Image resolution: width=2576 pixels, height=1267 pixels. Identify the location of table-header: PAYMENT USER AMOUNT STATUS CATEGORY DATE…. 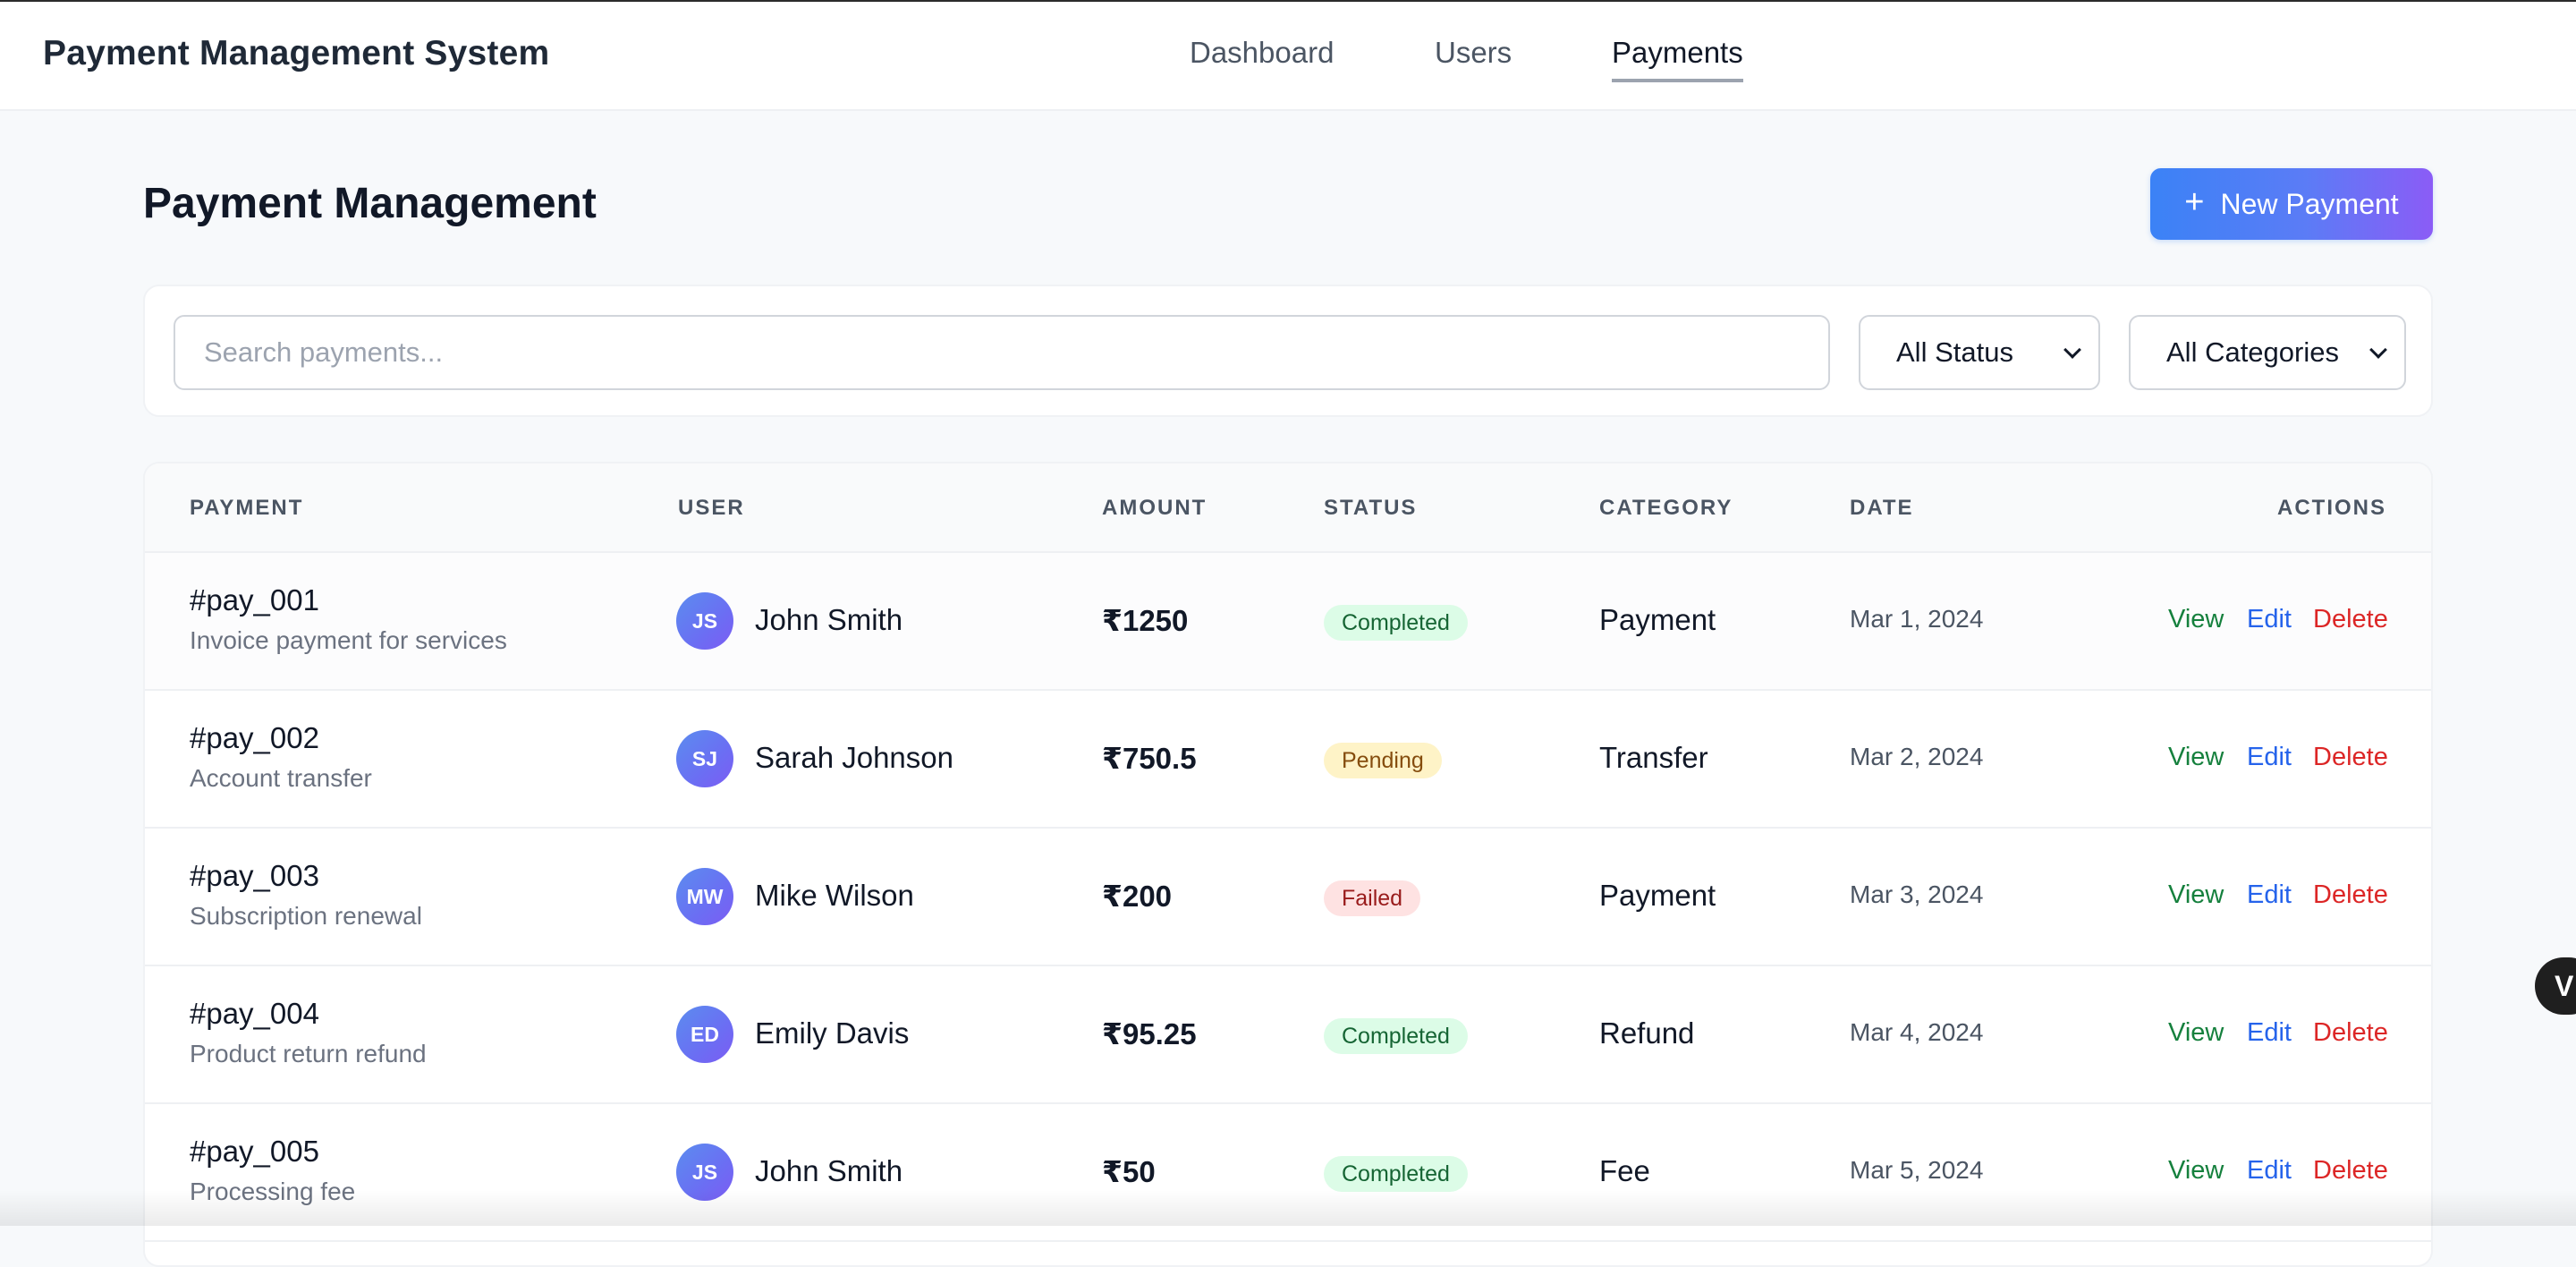
(1288, 508).